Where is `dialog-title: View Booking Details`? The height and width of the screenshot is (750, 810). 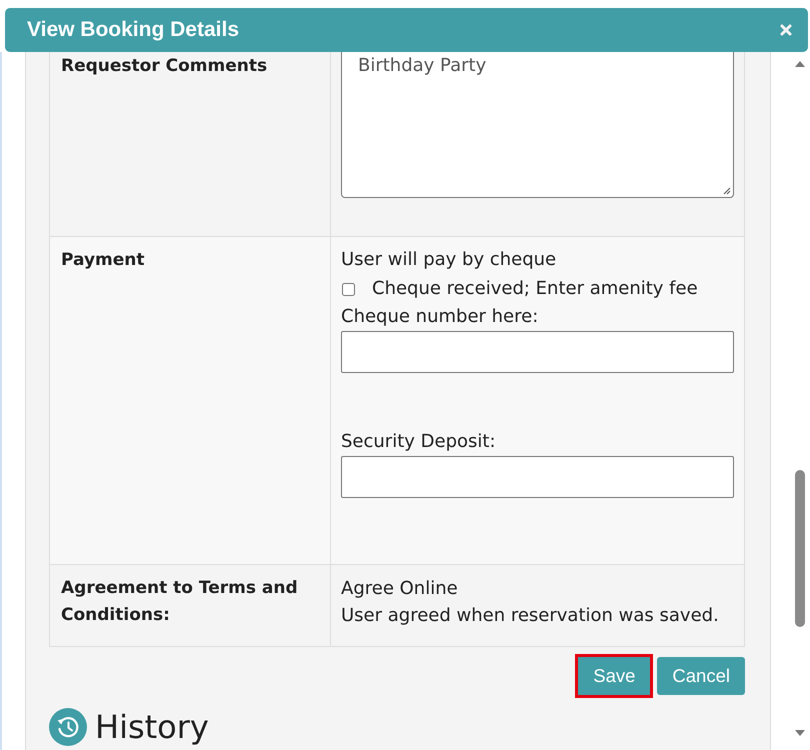
dialog-title: View Booking Details is located at coordinates (133, 30).